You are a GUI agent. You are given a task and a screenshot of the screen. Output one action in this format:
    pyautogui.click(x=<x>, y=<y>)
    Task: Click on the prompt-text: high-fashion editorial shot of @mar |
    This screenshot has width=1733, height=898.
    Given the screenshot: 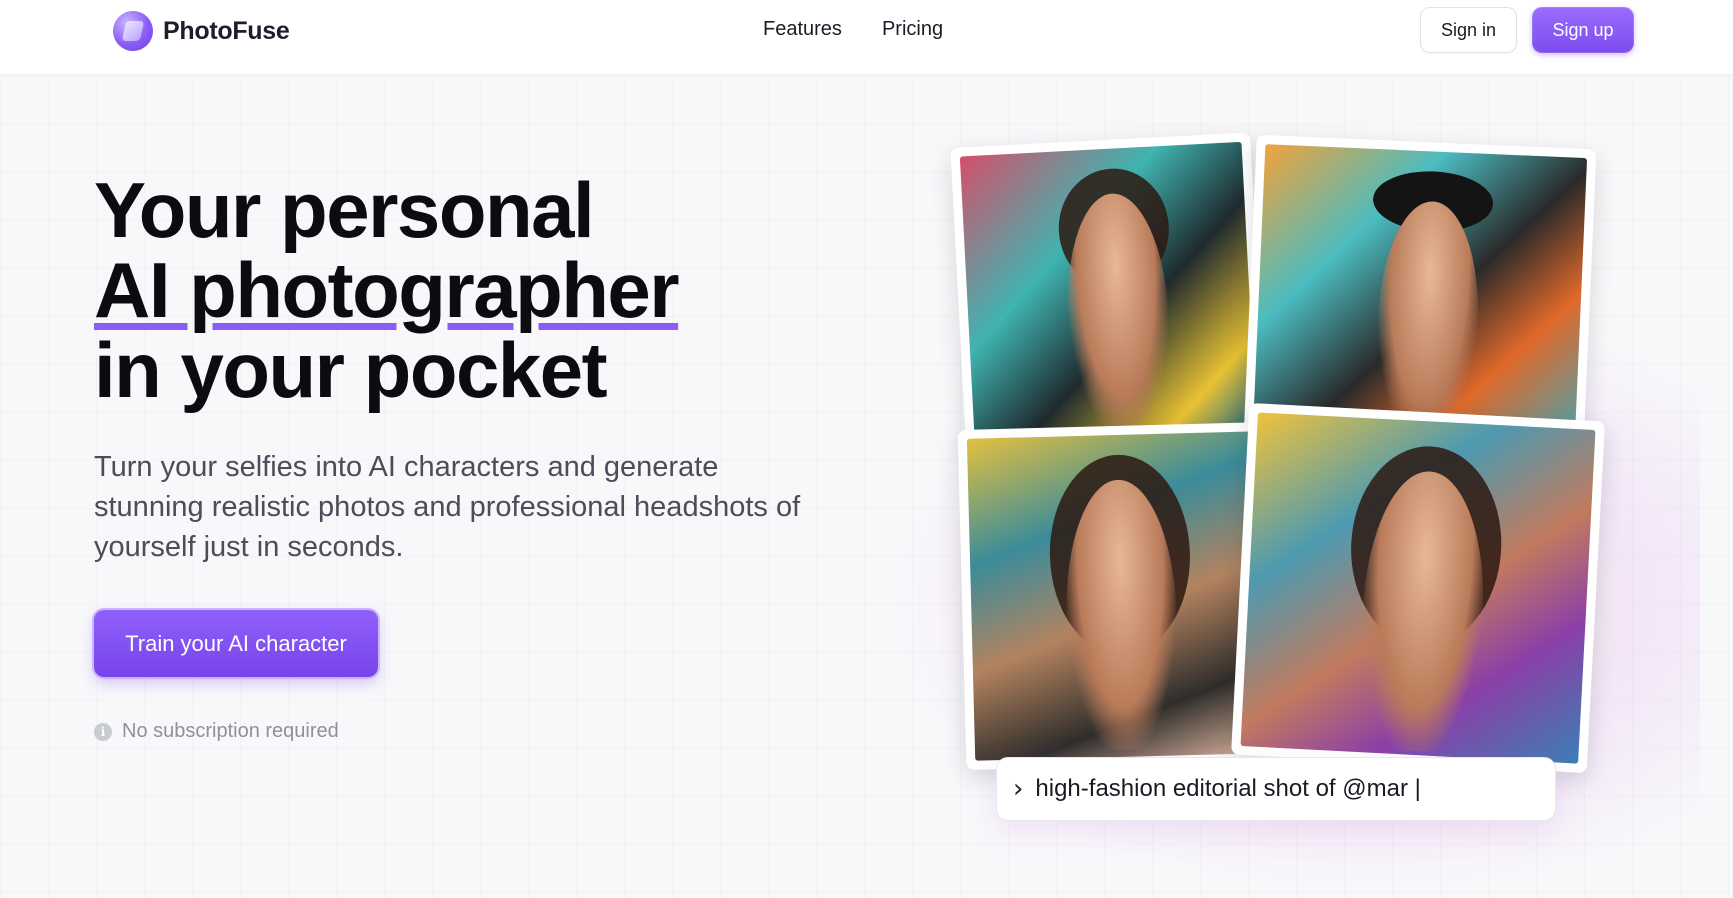 What is the action you would take?
    pyautogui.click(x=1228, y=788)
    